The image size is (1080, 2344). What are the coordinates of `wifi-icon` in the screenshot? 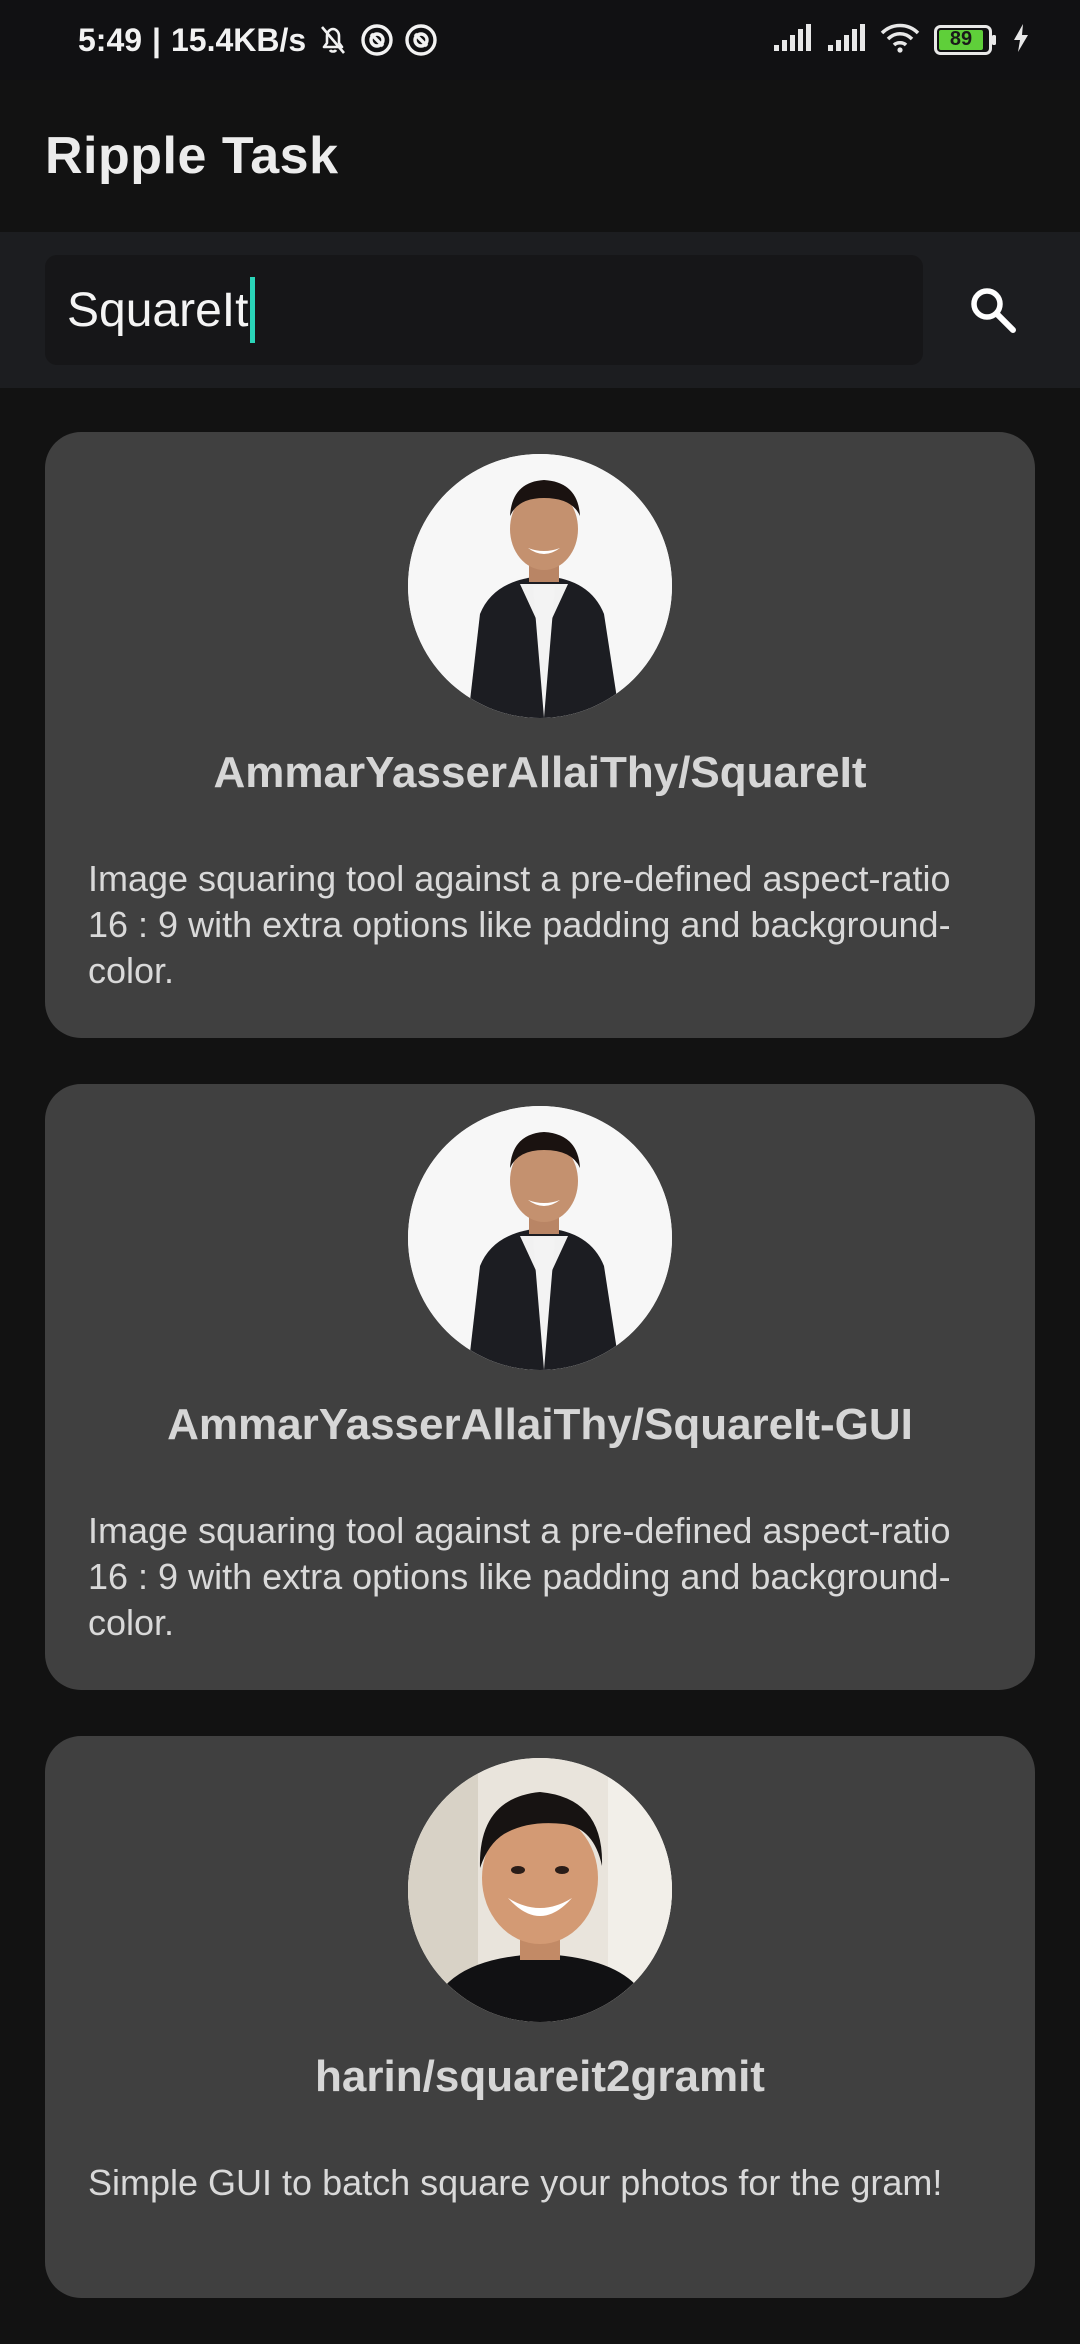 It's located at (900, 40).